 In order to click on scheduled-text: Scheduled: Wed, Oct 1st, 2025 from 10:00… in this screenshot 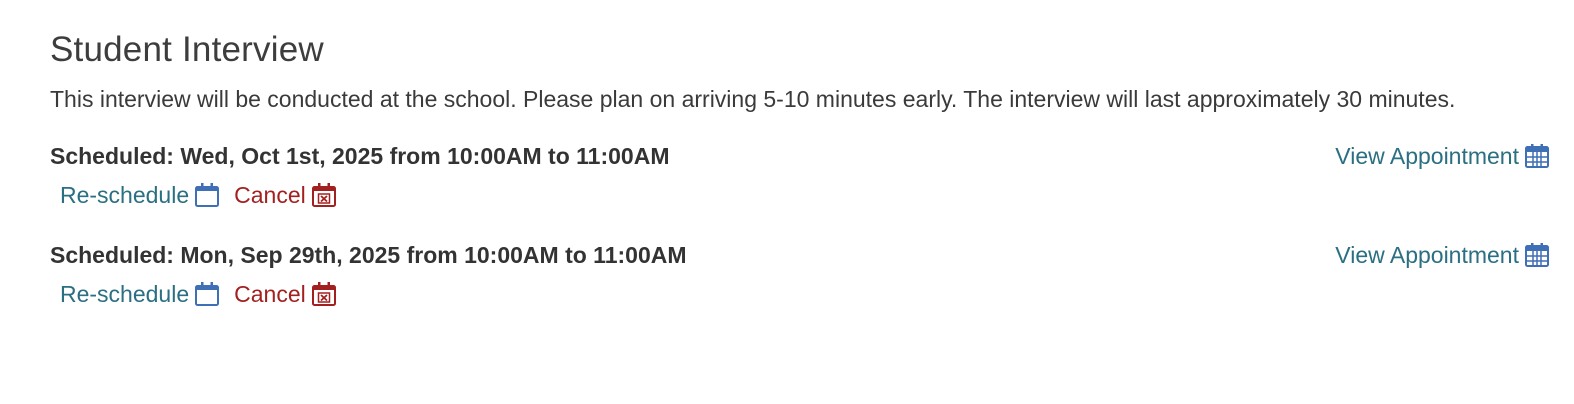, I will do `click(360, 155)`.